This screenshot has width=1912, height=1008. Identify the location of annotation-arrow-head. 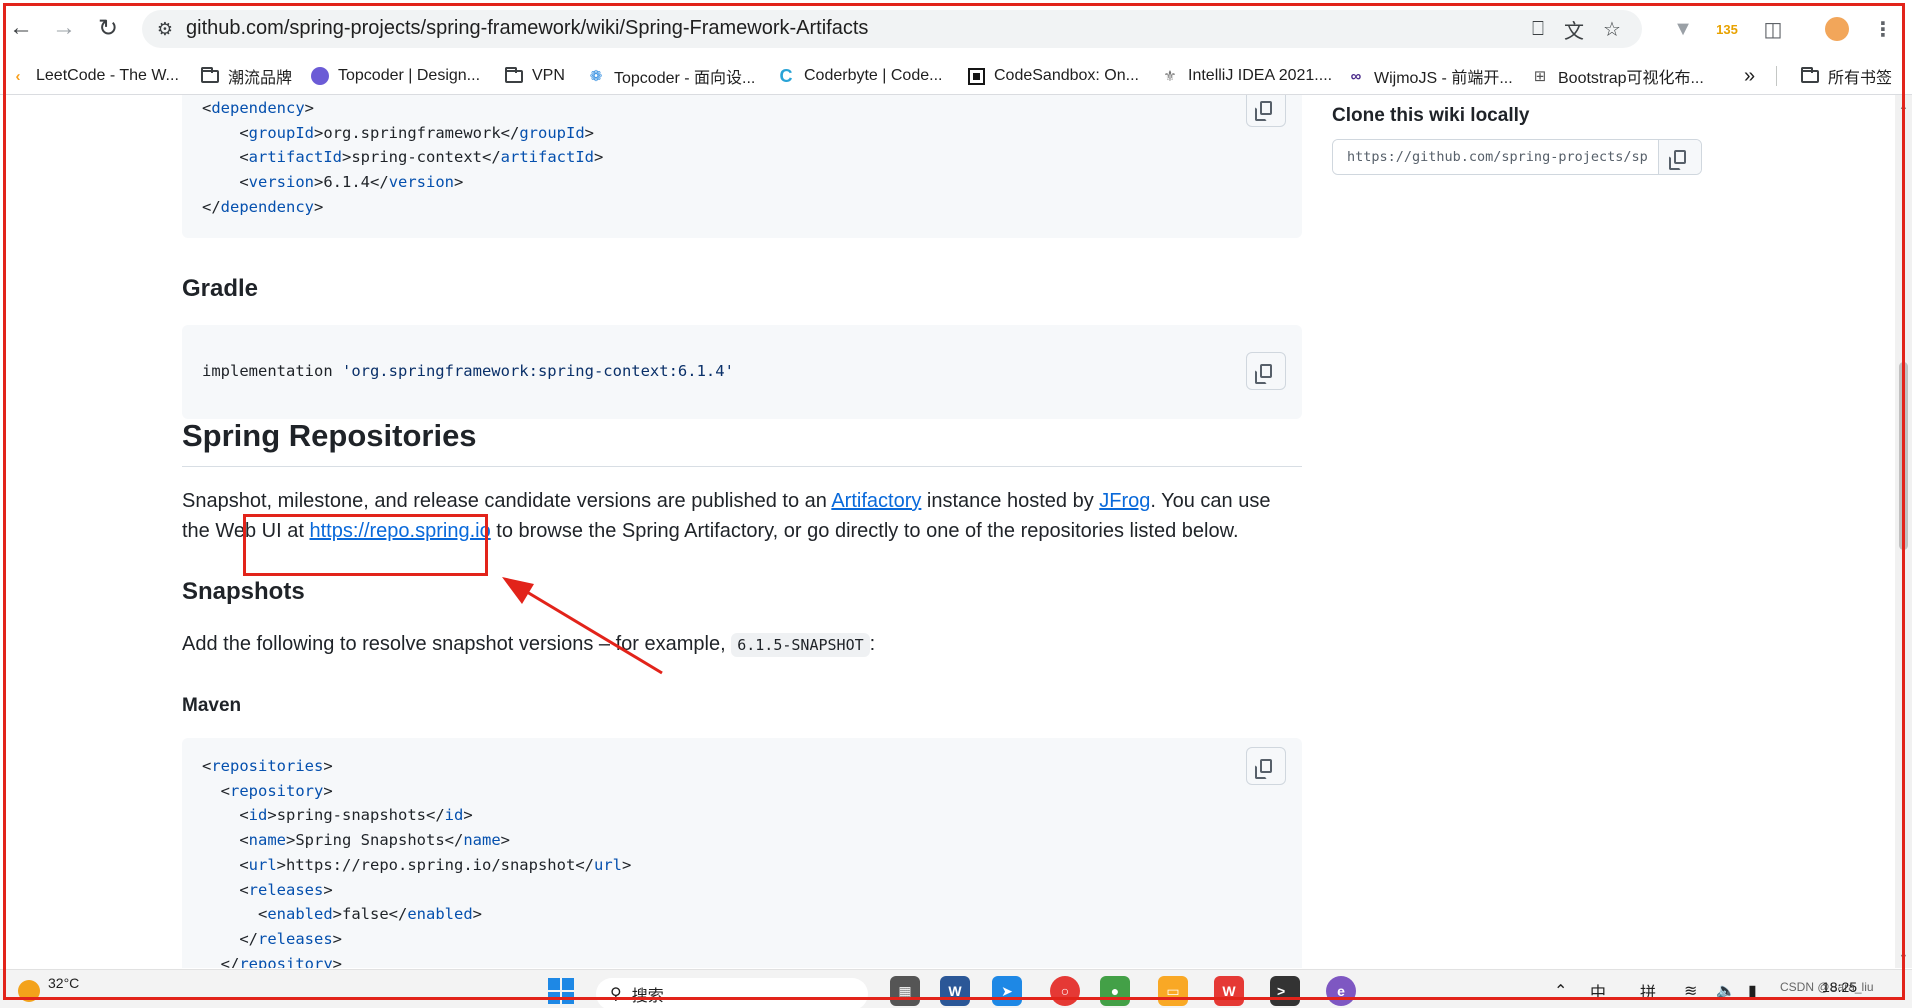
(518, 590).